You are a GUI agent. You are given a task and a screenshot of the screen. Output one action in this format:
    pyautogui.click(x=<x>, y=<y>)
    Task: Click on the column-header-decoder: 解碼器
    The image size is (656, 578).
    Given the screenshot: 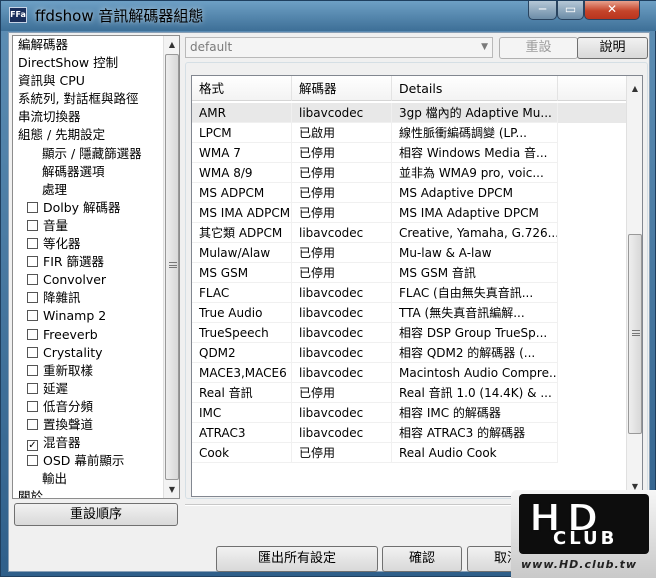 What is the action you would take?
    pyautogui.click(x=342, y=88)
    